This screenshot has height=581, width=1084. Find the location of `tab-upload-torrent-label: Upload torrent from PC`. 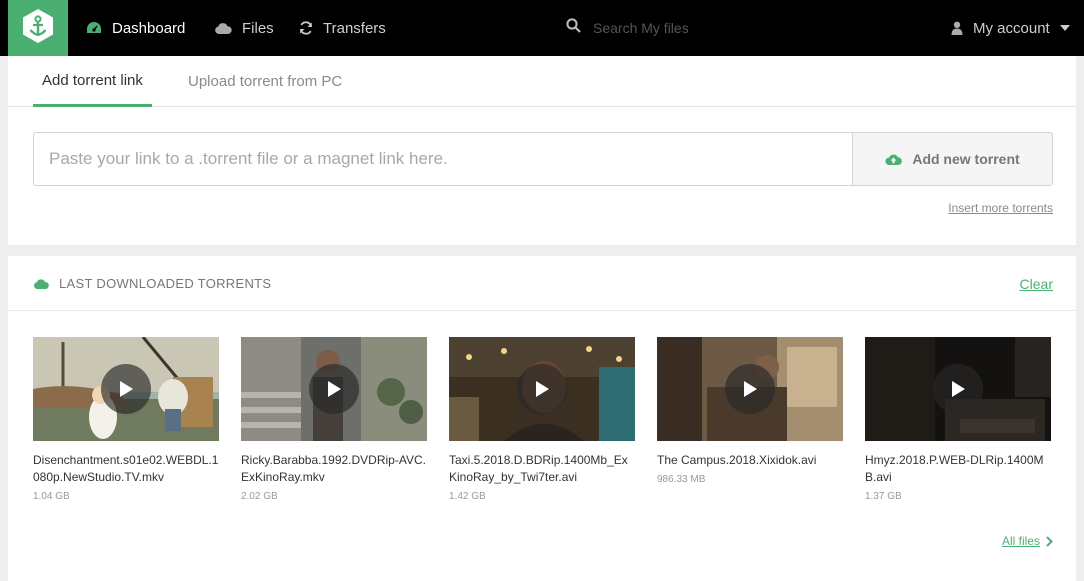

tab-upload-torrent-label: Upload torrent from PC is located at coordinates (265, 81).